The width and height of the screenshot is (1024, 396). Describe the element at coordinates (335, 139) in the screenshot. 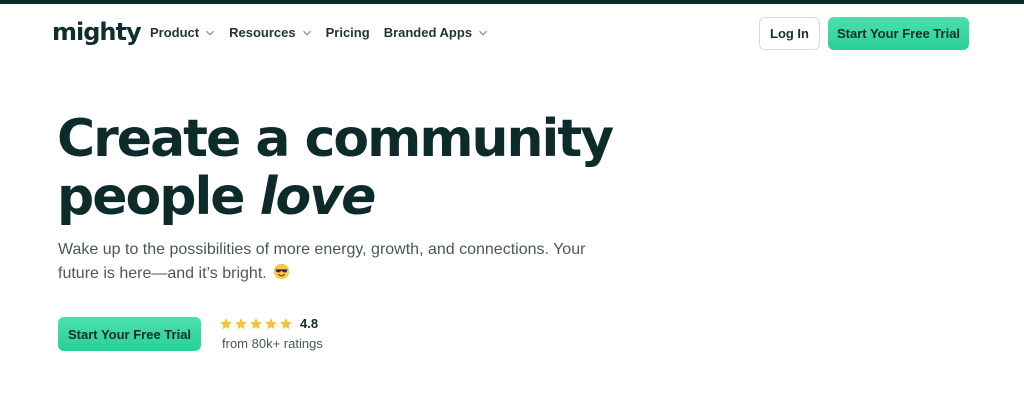

I see `hero-title-line1: Create a community` at that location.